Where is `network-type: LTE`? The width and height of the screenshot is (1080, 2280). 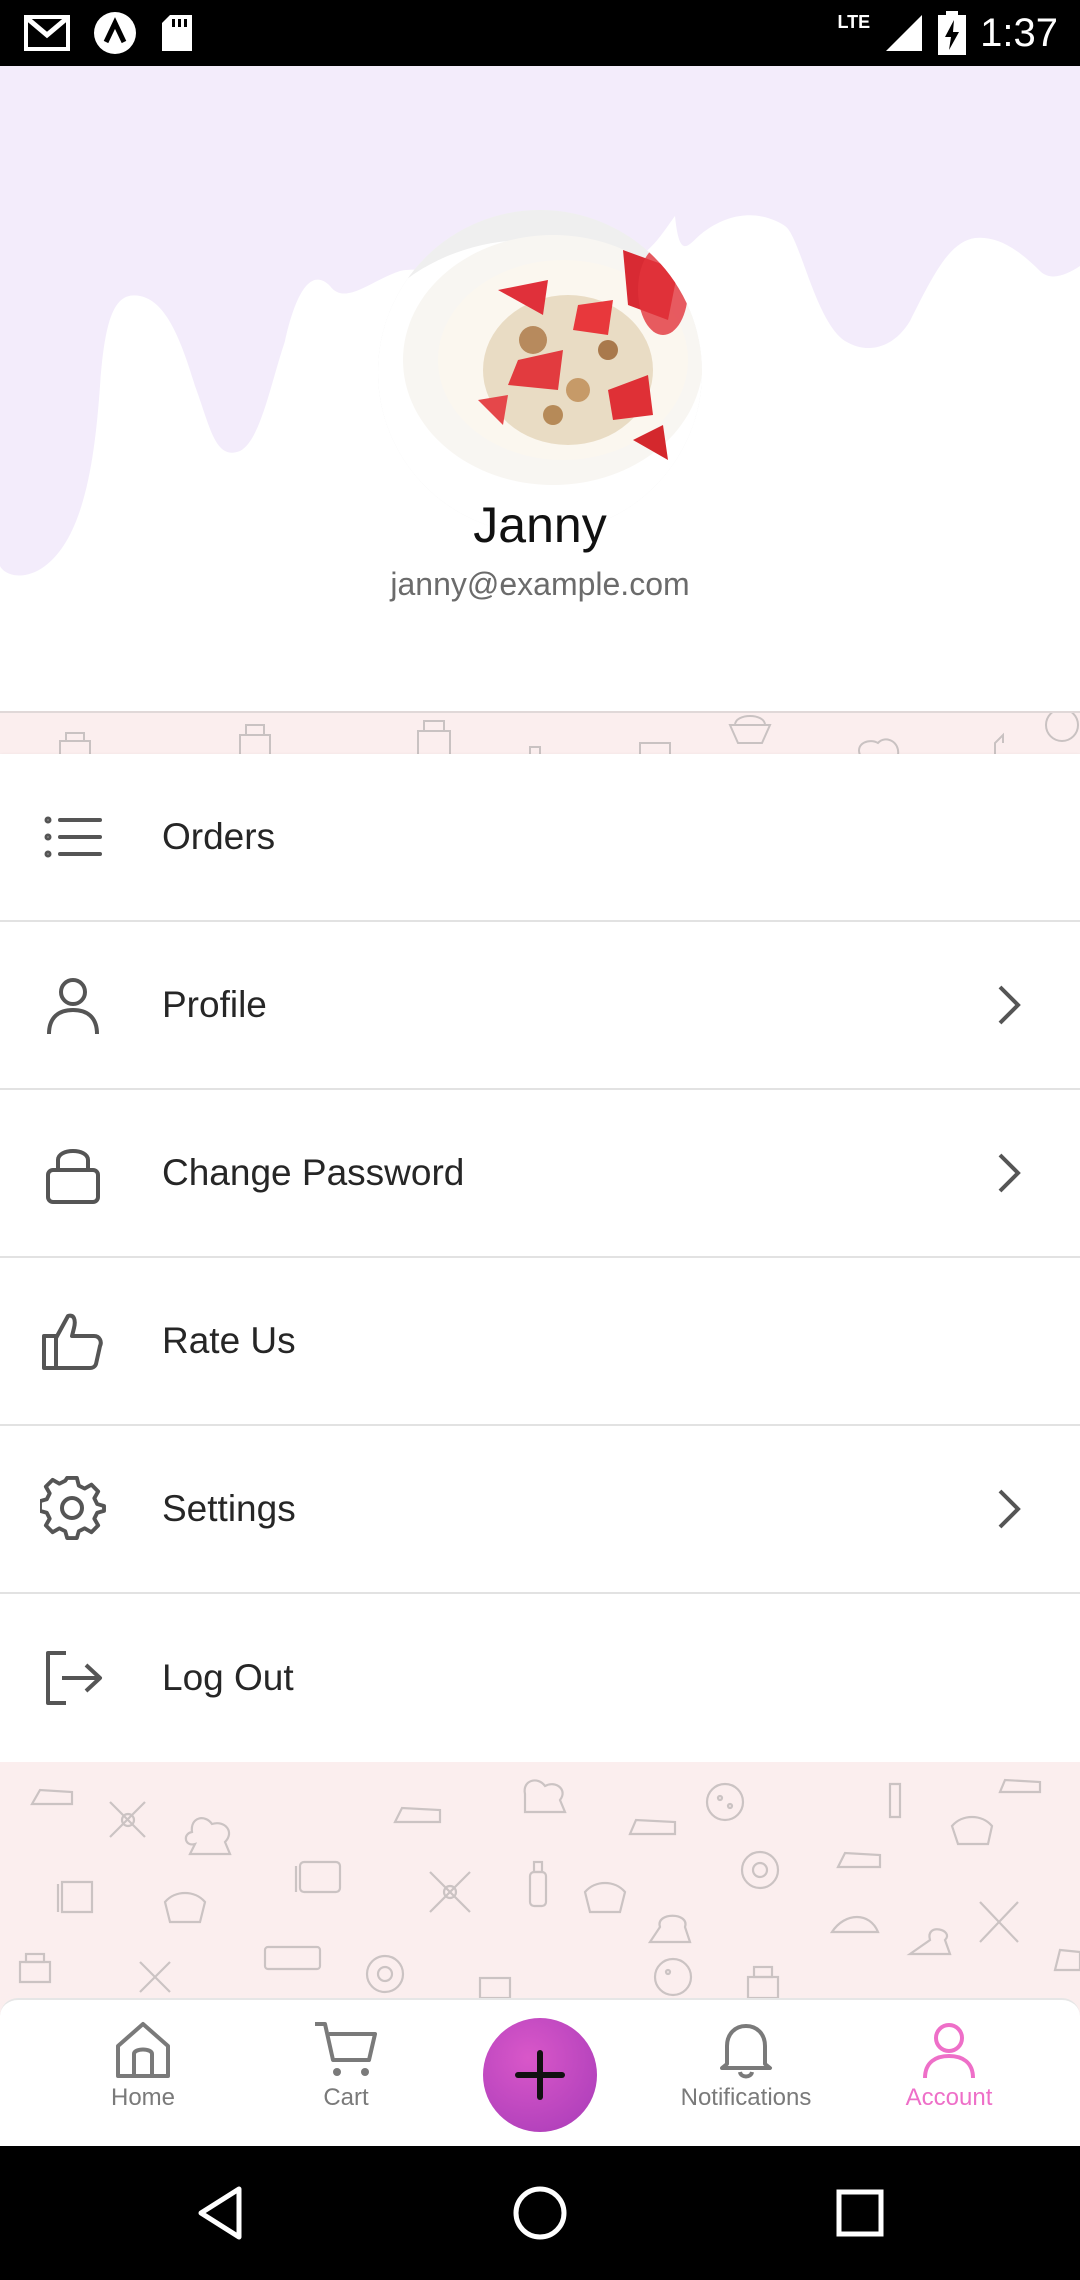
network-type: LTE is located at coordinates (854, 22).